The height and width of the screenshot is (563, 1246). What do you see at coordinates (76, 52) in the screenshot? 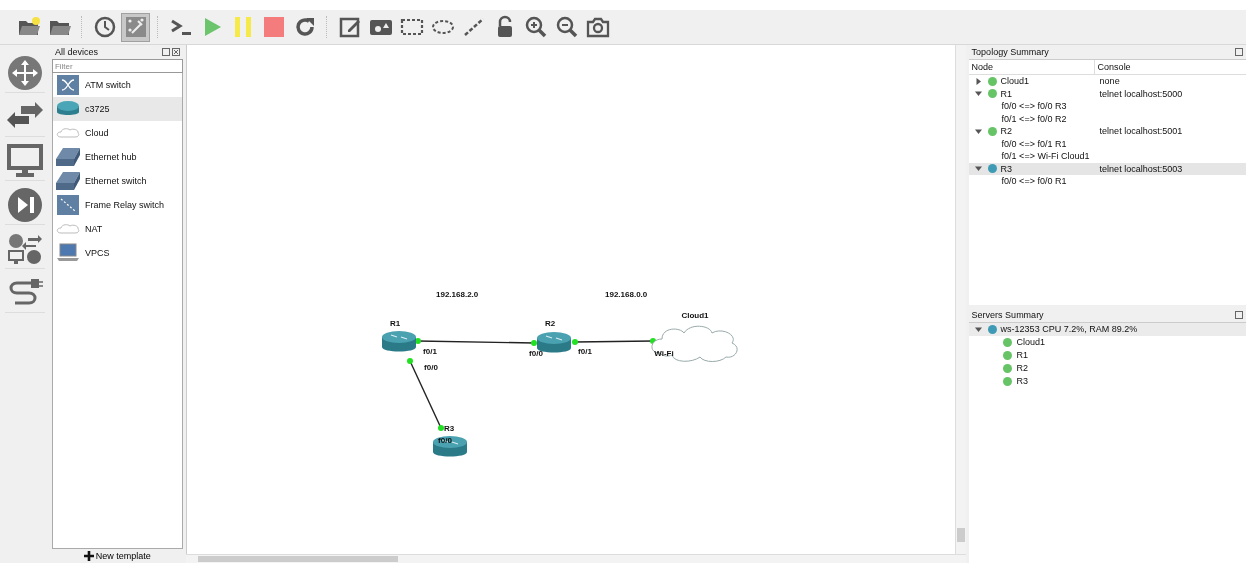
I see `panel-title: All devices` at bounding box center [76, 52].